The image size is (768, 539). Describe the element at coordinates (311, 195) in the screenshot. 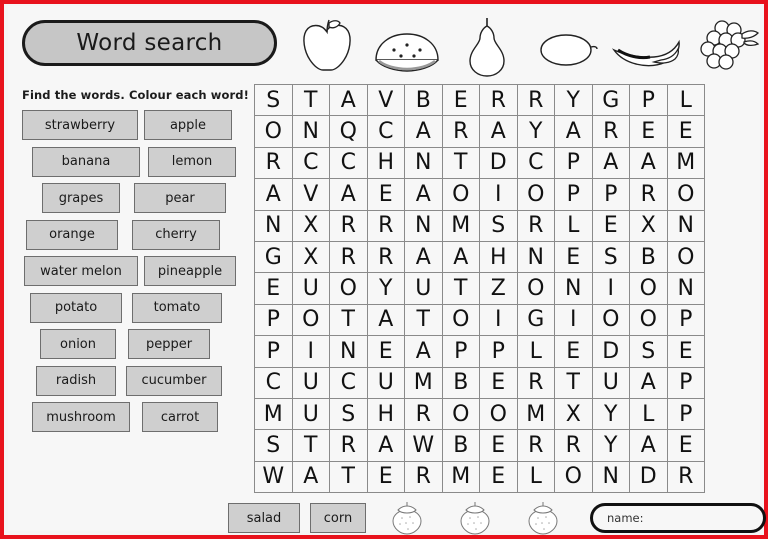

I see `grid-cell: V` at that location.